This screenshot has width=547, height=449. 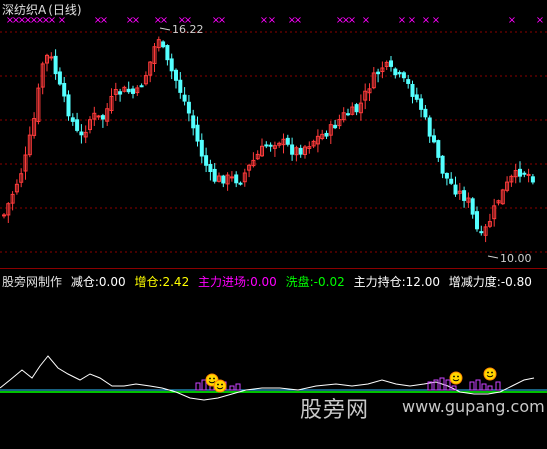 What do you see at coordinates (273, 378) in the screenshot?
I see `indicator-chart` at bounding box center [273, 378].